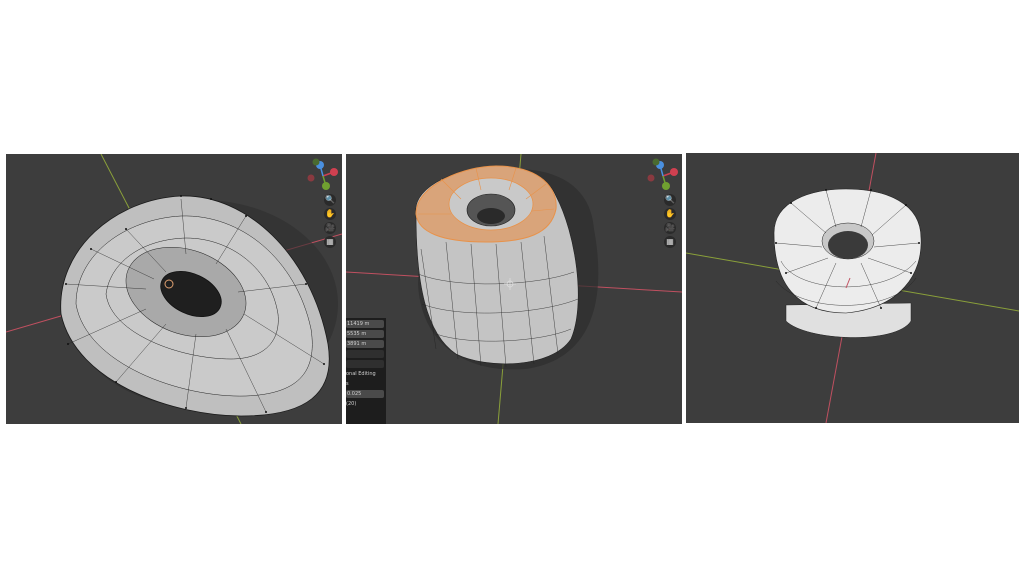 This screenshot has width=1024, height=576. What do you see at coordinates (365, 324) in the screenshot?
I see `field-x: 11419 m` at bounding box center [365, 324].